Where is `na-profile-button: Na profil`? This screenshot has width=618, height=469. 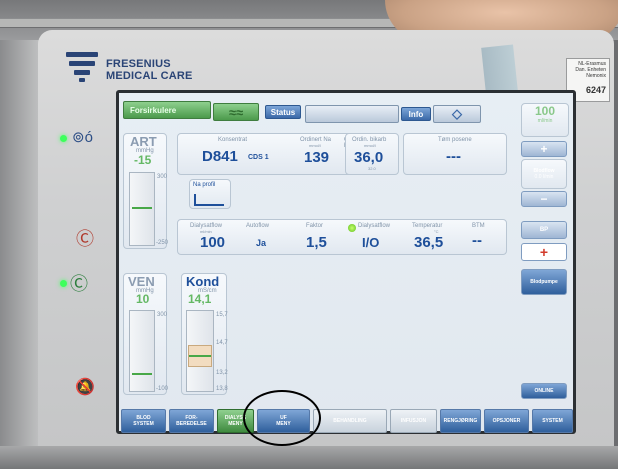
na-profile-button: Na profil is located at coordinates (210, 194).